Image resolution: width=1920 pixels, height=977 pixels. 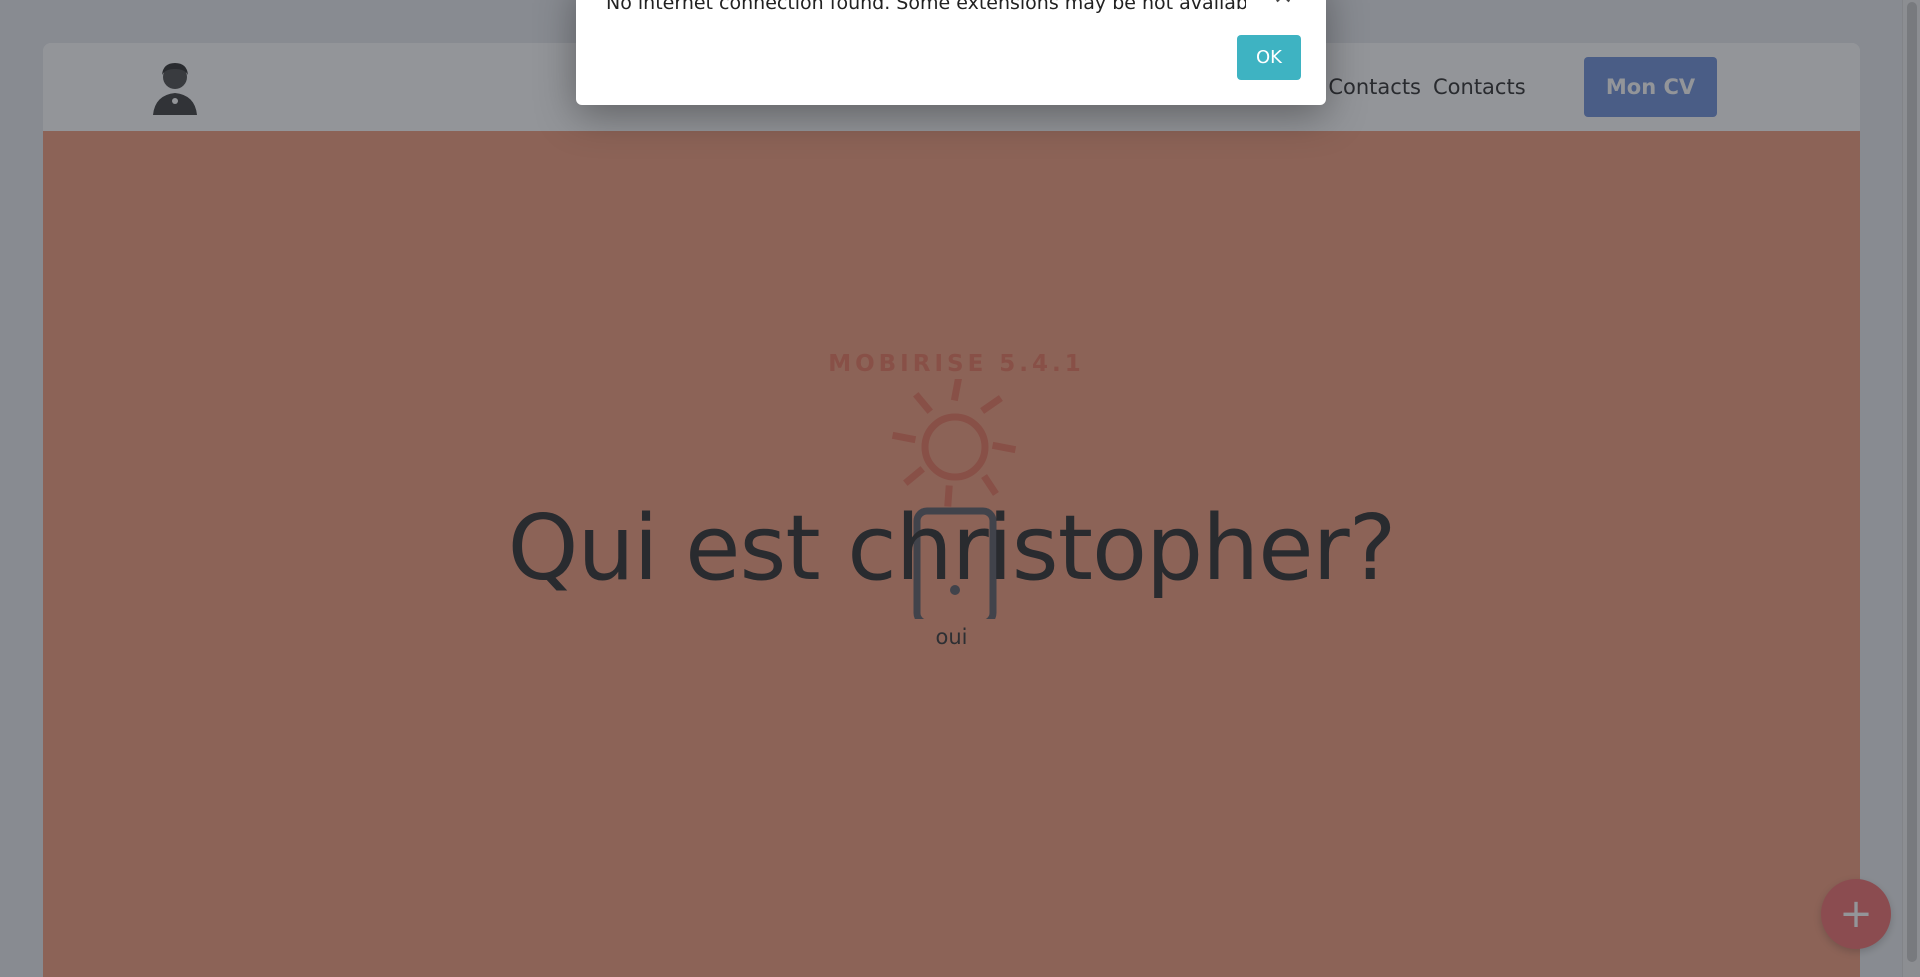 I want to click on close-icon: ✕, so click(x=1283, y=5).